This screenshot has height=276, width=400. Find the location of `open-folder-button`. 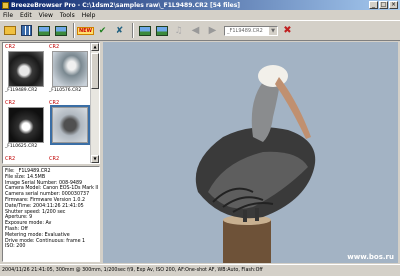

open-folder-button is located at coordinates (9, 30).